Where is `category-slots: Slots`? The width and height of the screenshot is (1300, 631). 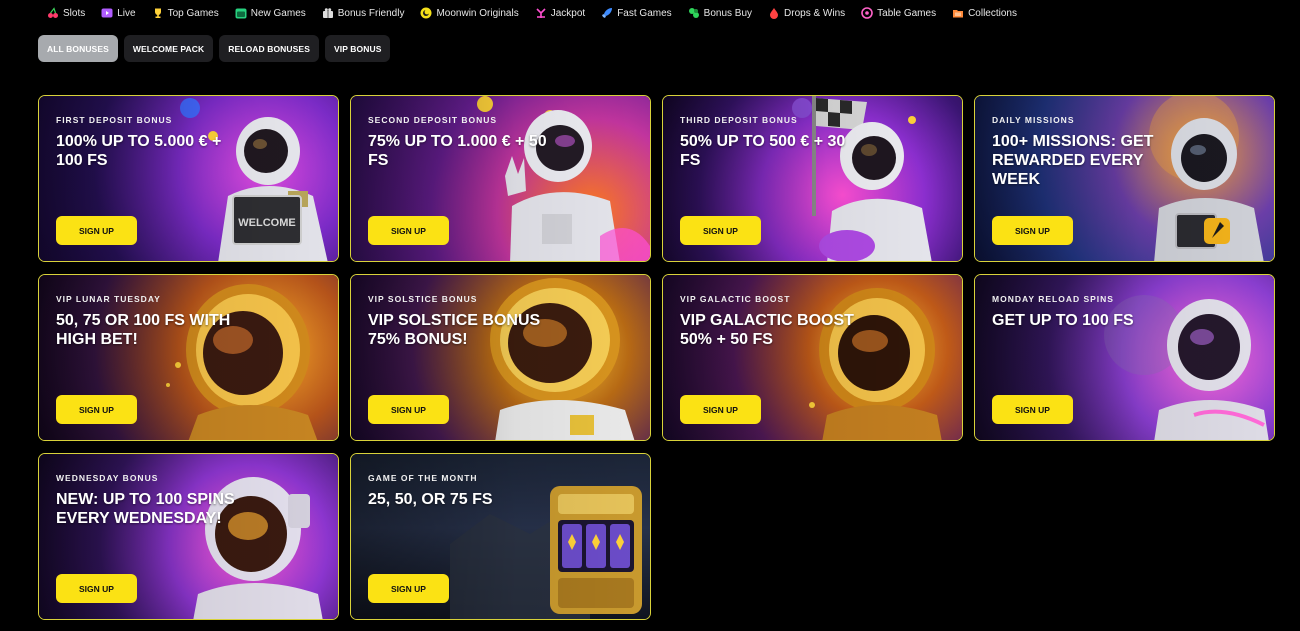 category-slots: Slots is located at coordinates (66, 13).